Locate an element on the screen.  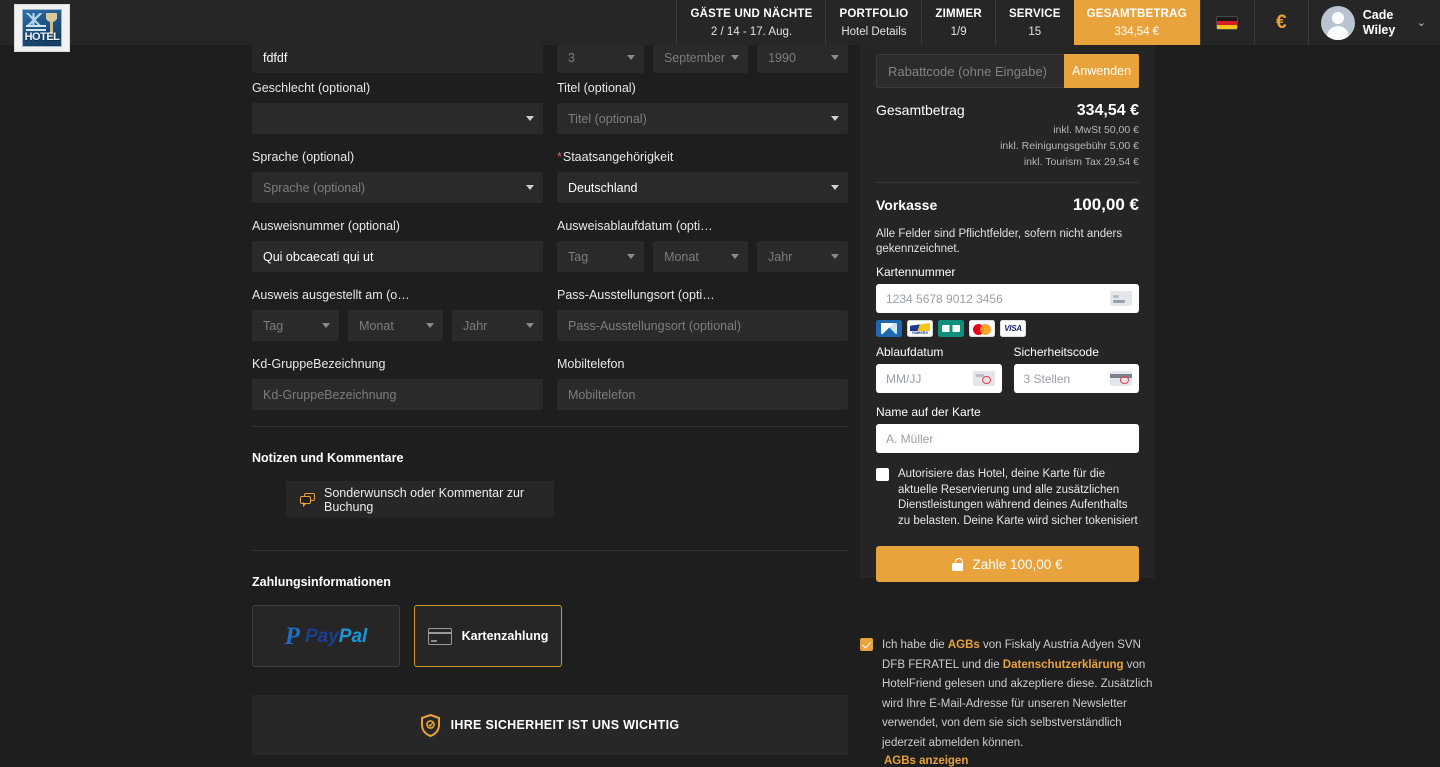
name-input: fdfdf is located at coordinates (397, 57).